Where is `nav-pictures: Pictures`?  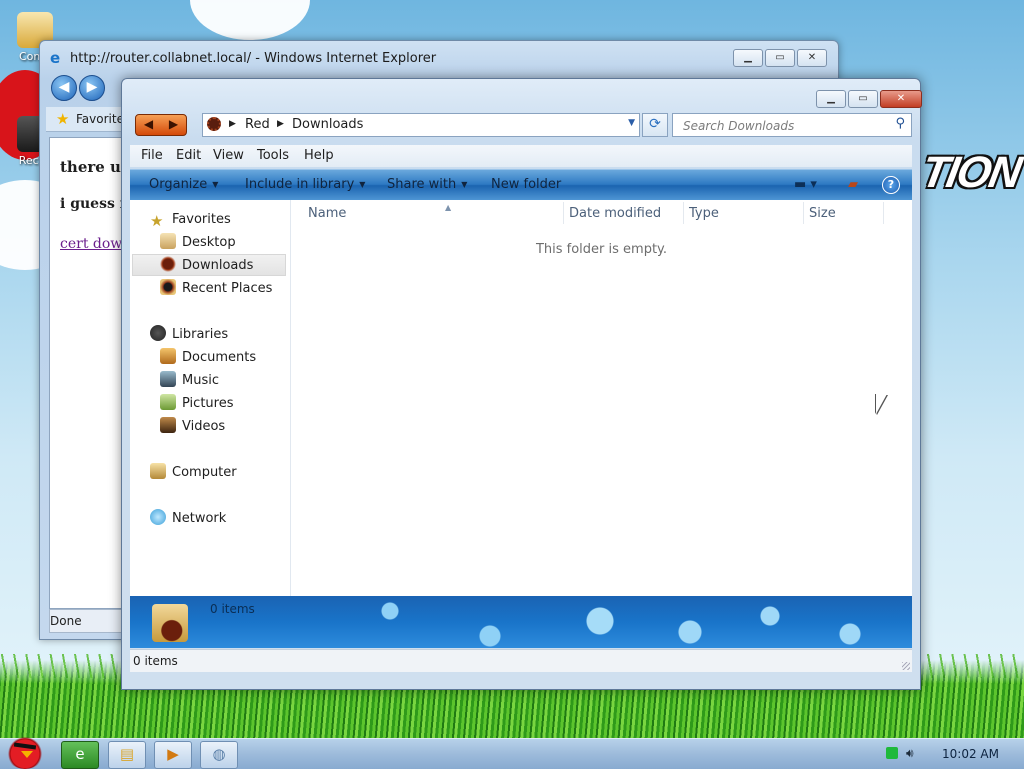
nav-pictures: Pictures is located at coordinates (196, 404).